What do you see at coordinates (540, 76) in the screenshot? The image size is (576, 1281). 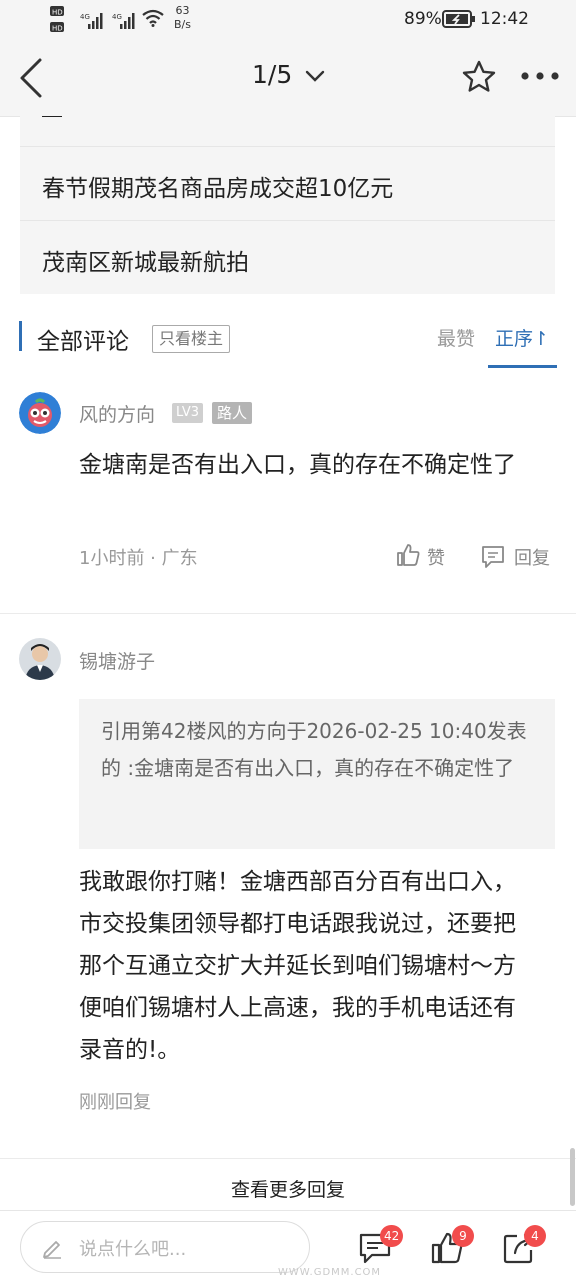 I see `more-icon` at bounding box center [540, 76].